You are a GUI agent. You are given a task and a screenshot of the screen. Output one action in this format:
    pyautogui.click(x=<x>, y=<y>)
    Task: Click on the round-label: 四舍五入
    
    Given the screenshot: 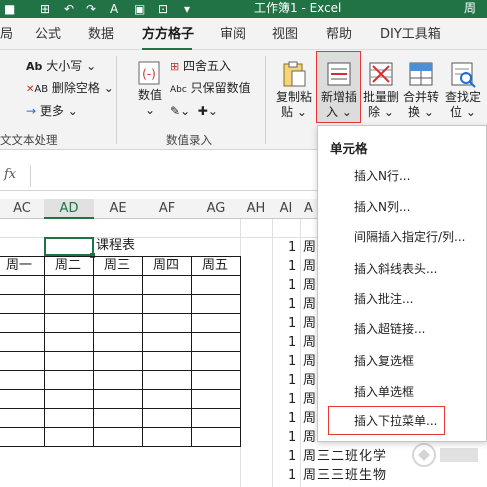 What is the action you would take?
    pyautogui.click(x=207, y=66)
    